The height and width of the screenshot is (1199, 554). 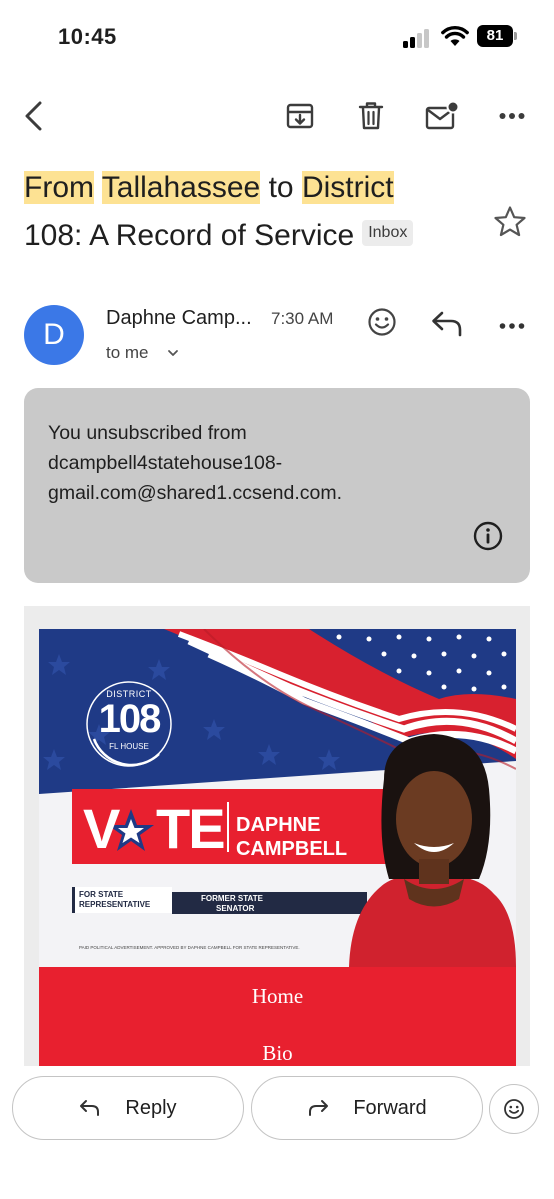 What do you see at coordinates (292, 849) in the screenshot?
I see `candidate-last-name: CAMPBELL` at bounding box center [292, 849].